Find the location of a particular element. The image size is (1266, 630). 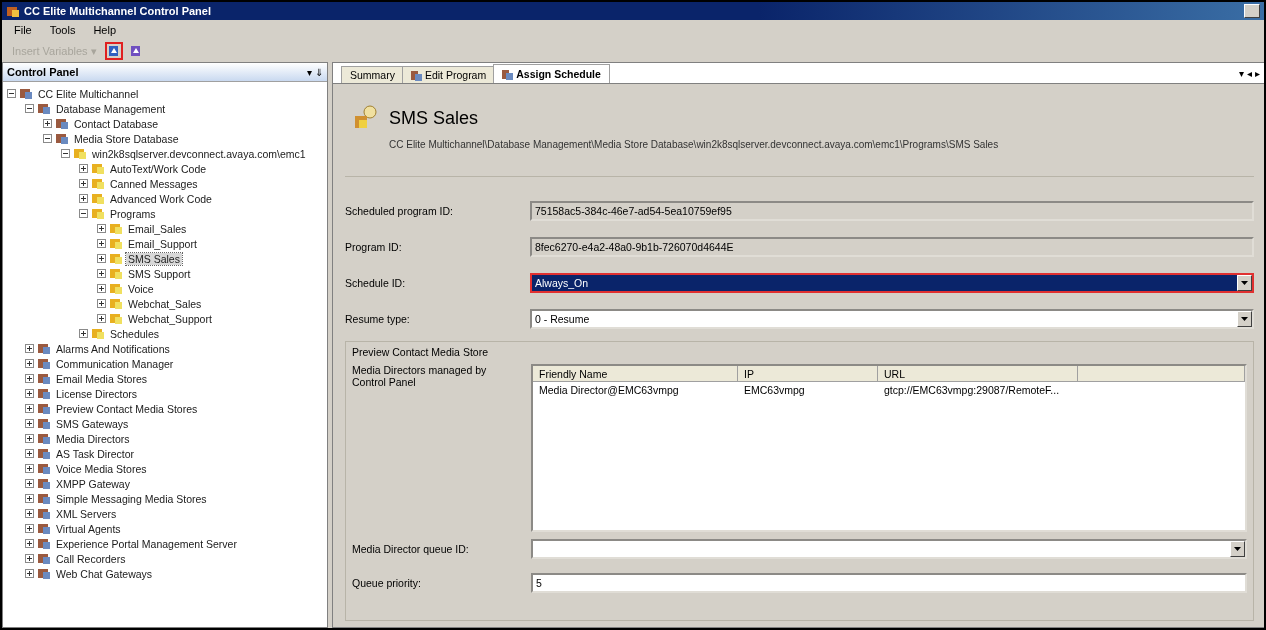

tree-item: Alarms And Notifications is located at coordinates (113, 348).